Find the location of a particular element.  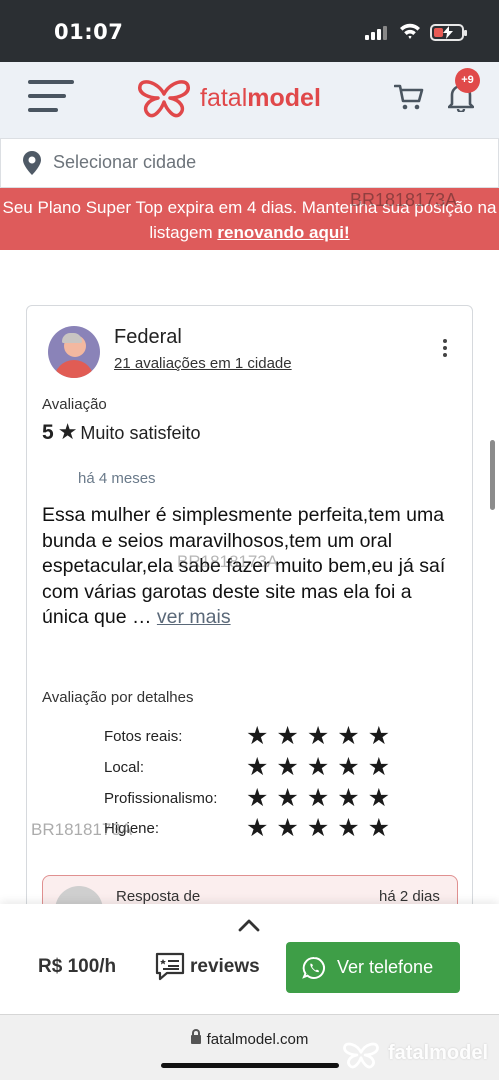

avatar is located at coordinates (74, 352).